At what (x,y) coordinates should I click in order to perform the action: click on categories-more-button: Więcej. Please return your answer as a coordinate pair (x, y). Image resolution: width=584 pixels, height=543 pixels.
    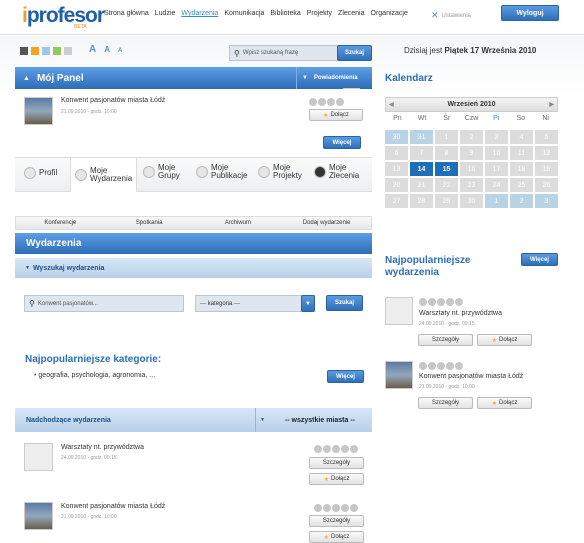
    Looking at the image, I should click on (345, 376).